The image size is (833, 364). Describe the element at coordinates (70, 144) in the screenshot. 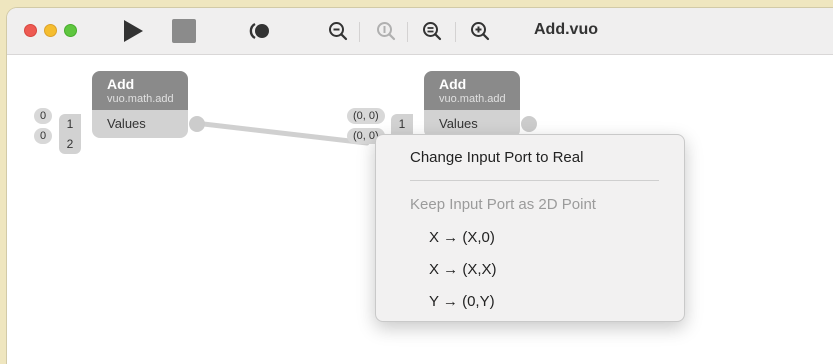

I see `input-port: 2` at that location.